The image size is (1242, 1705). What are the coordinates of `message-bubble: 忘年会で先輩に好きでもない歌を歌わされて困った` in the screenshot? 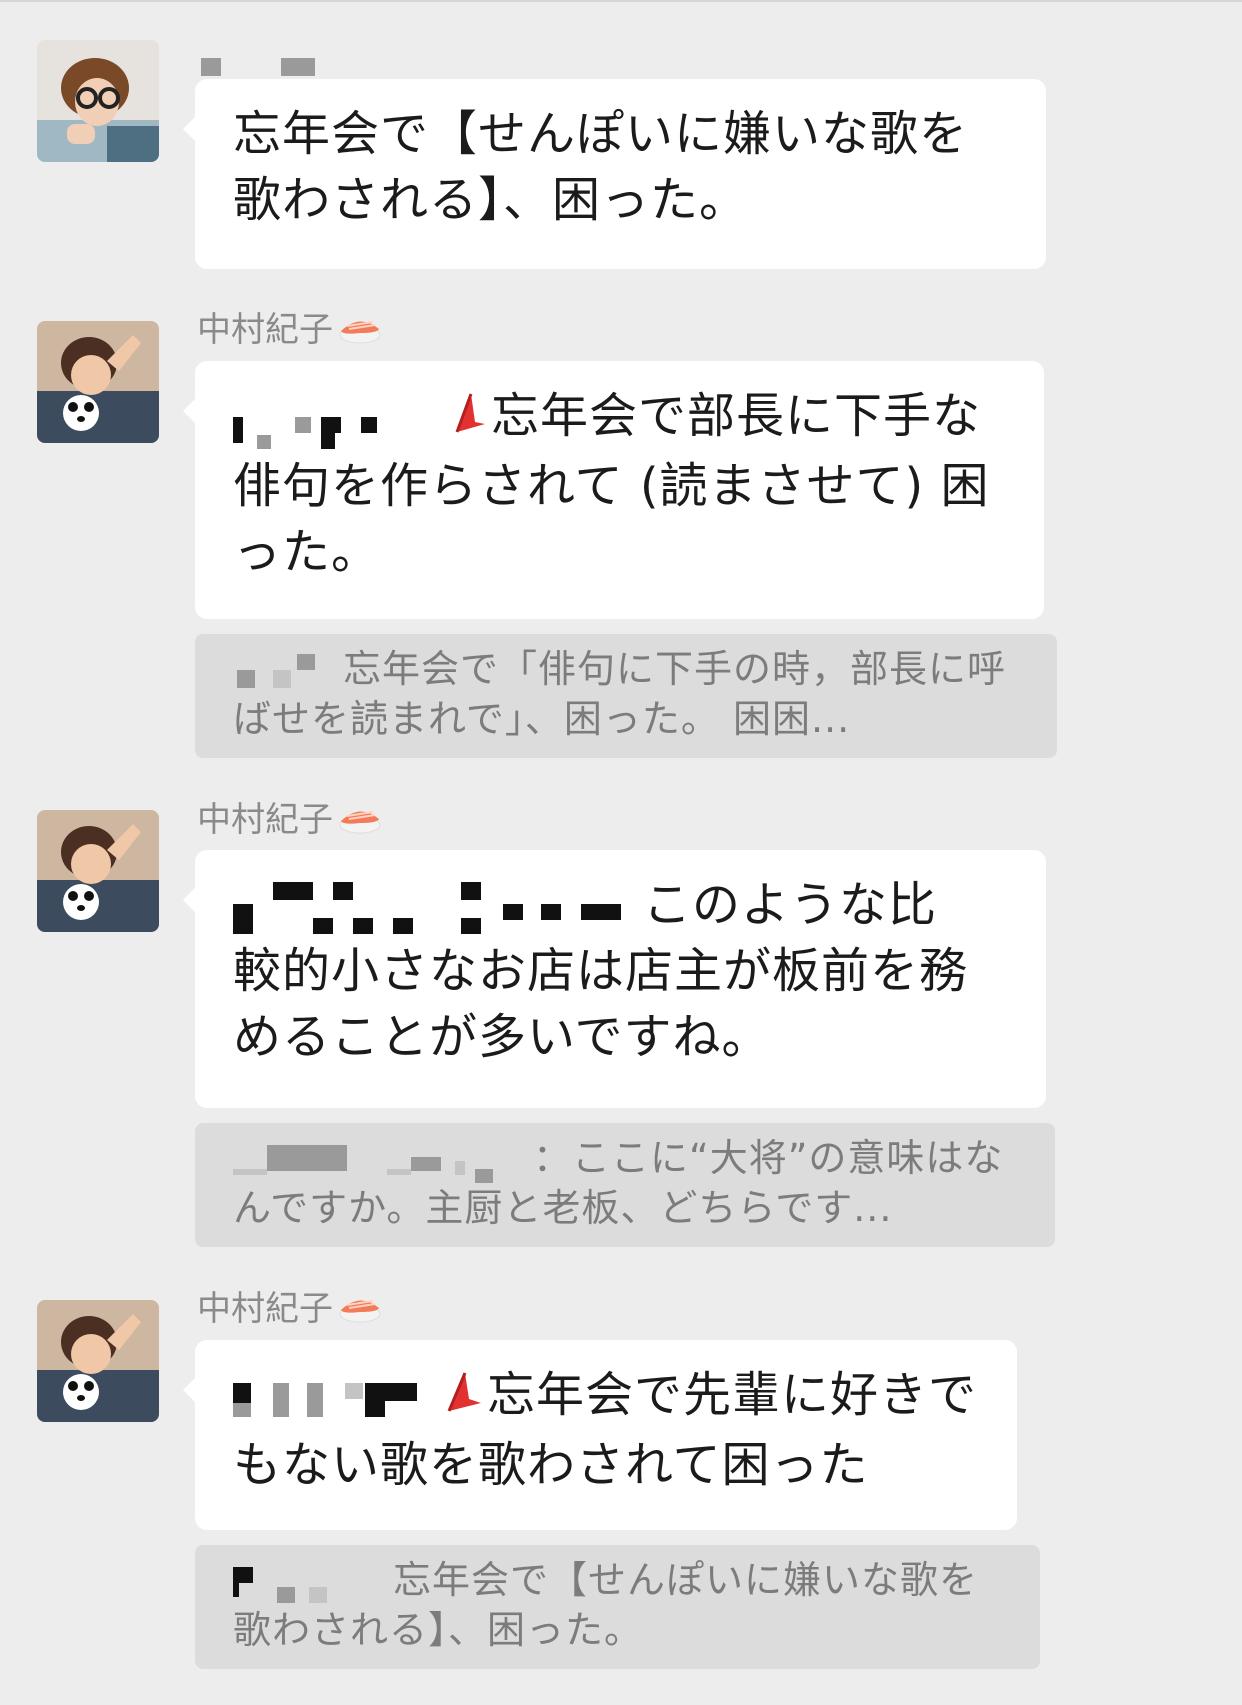 It's located at (600, 1435).